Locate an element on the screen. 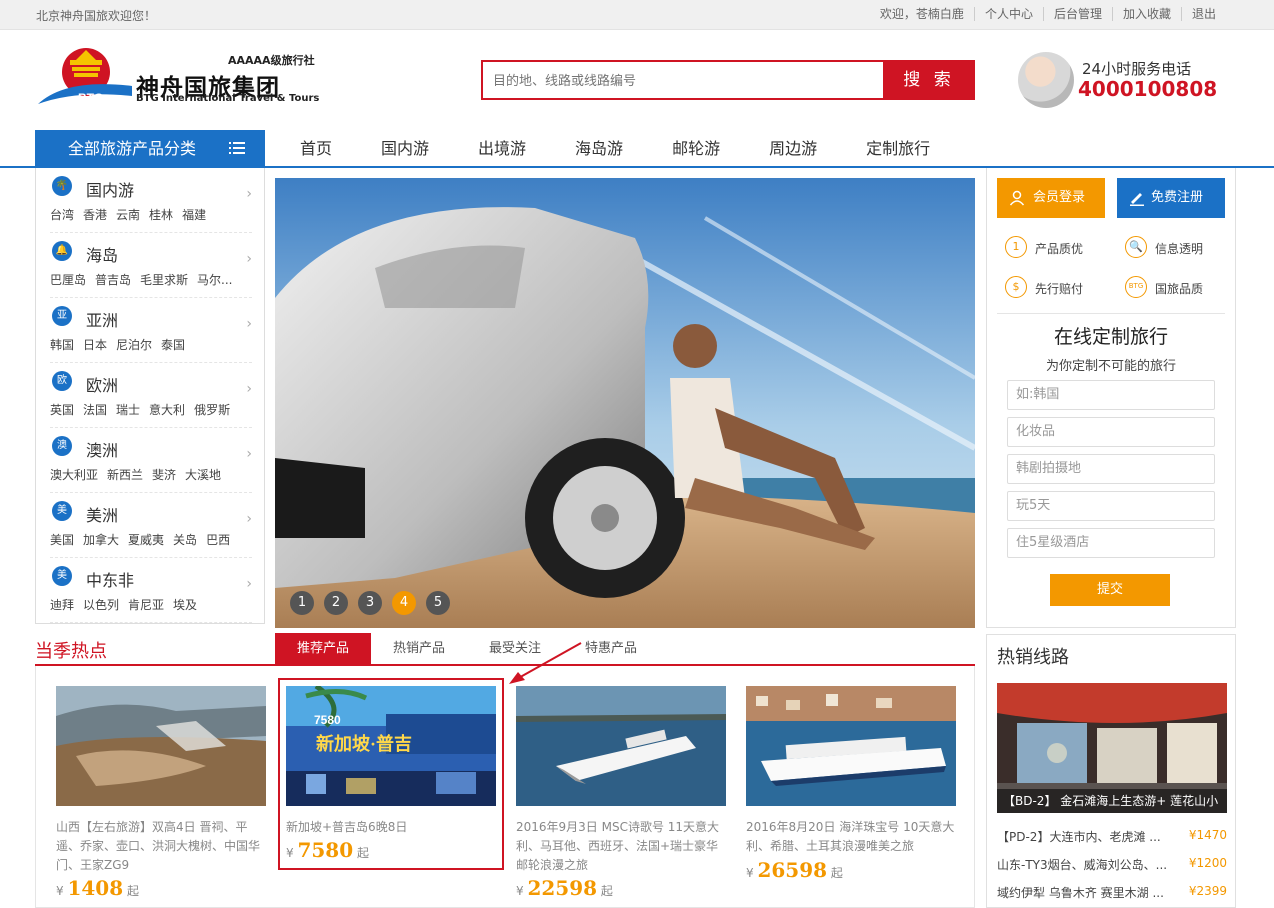 The height and width of the screenshot is (908, 1274). sidebar-sub-link: 澳大利亚 is located at coordinates (74, 475).